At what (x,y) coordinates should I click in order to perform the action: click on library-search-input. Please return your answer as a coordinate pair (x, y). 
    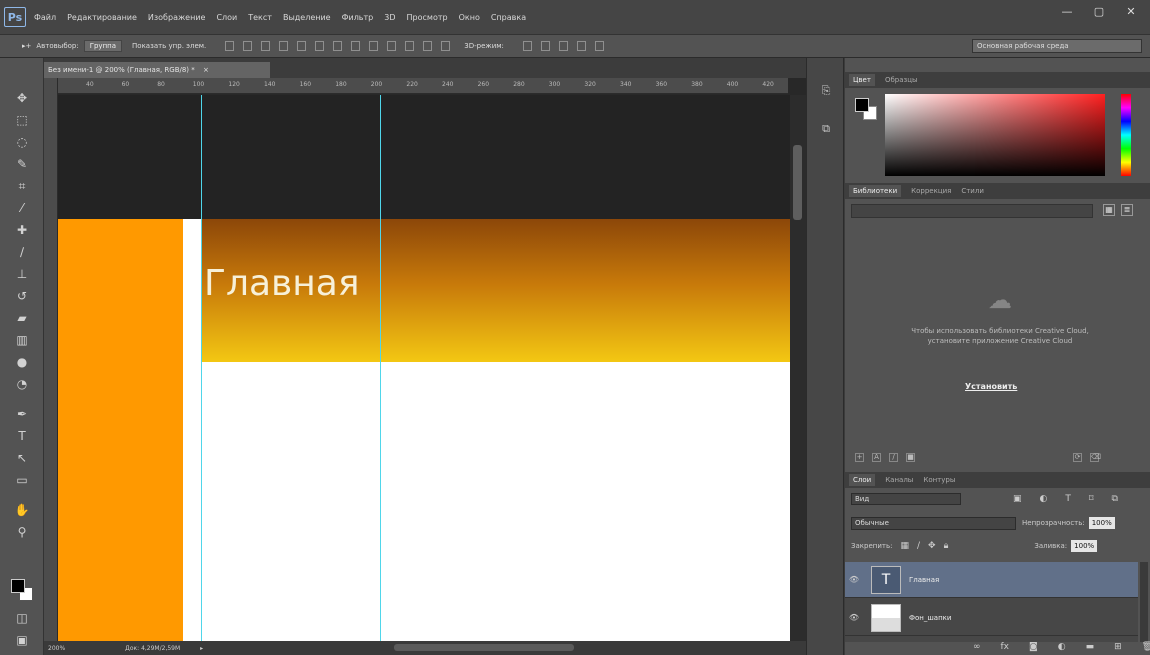
    Looking at the image, I should click on (972, 211).